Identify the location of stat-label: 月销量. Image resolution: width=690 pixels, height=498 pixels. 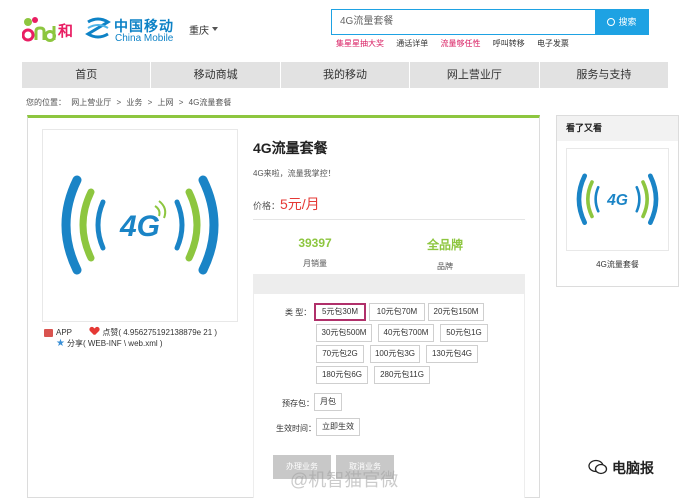
(315, 263).